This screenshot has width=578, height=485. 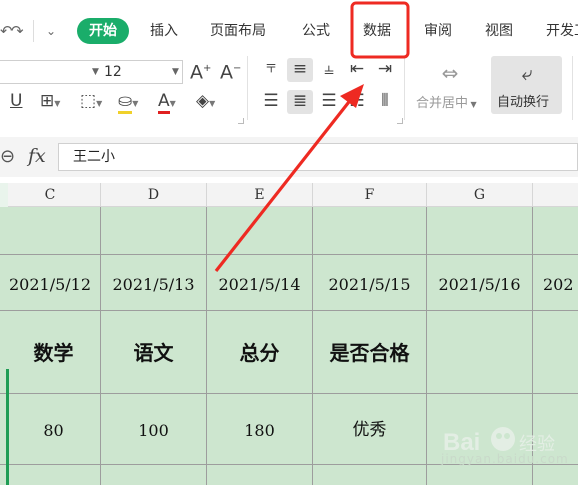 What do you see at coordinates (357, 69) in the screenshot?
I see `indent-decrease-icon: ⇤` at bounding box center [357, 69].